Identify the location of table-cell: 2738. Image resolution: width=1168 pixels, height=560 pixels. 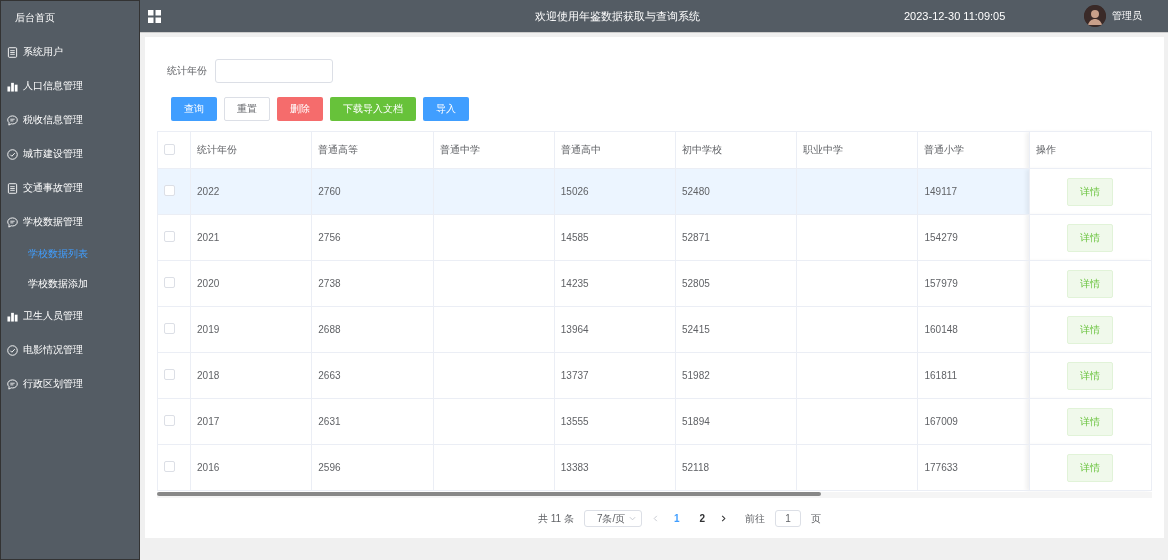
(329, 283).